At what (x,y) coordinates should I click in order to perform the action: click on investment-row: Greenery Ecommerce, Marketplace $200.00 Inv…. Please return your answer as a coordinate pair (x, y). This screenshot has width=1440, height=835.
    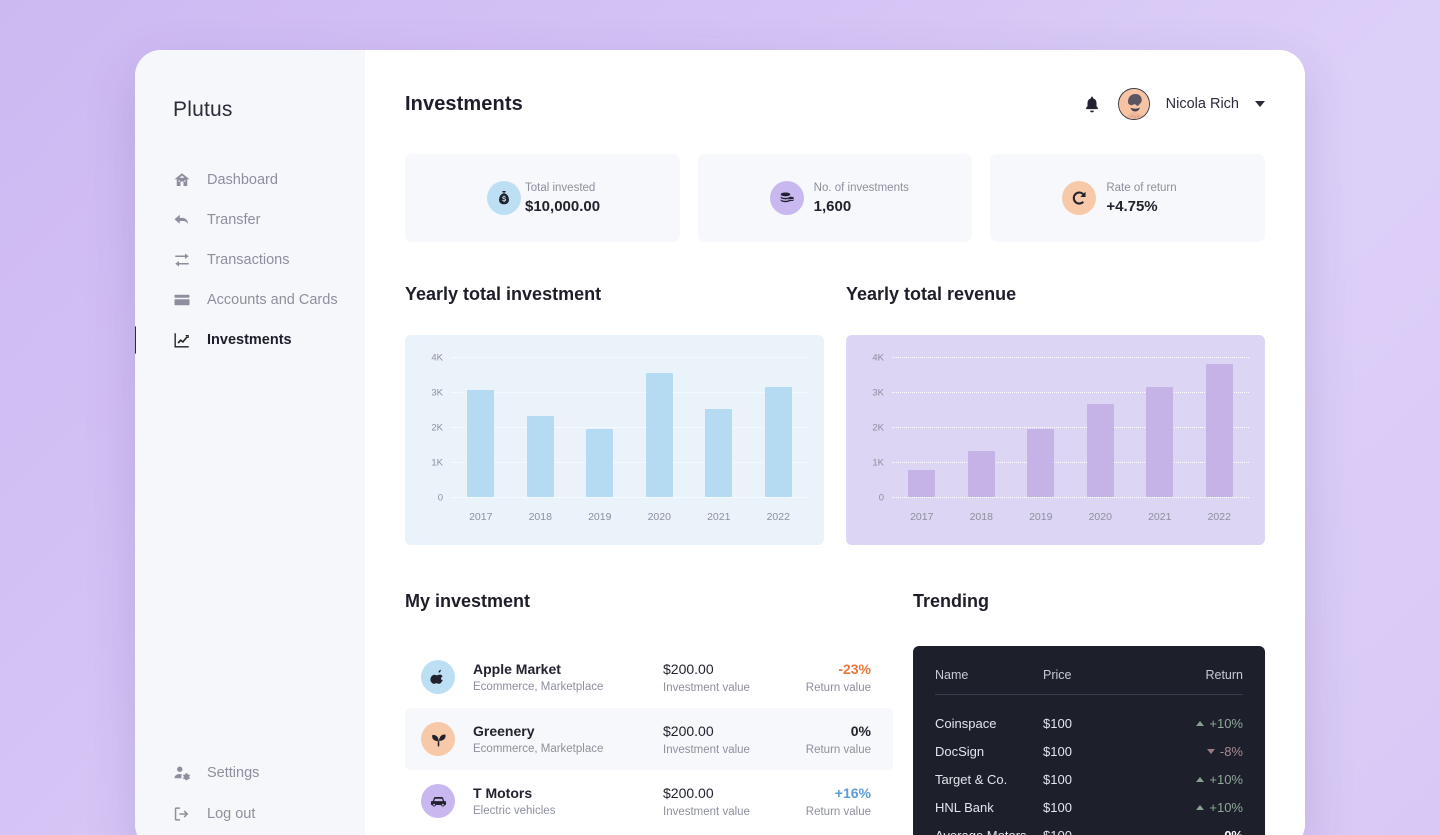
    Looking at the image, I should click on (649, 739).